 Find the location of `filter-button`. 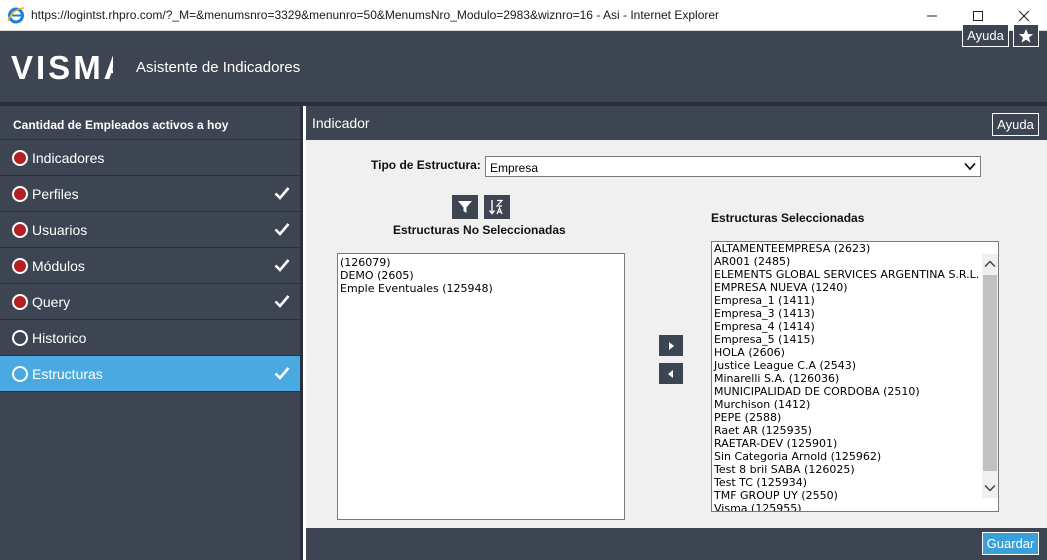

filter-button is located at coordinates (465, 207).